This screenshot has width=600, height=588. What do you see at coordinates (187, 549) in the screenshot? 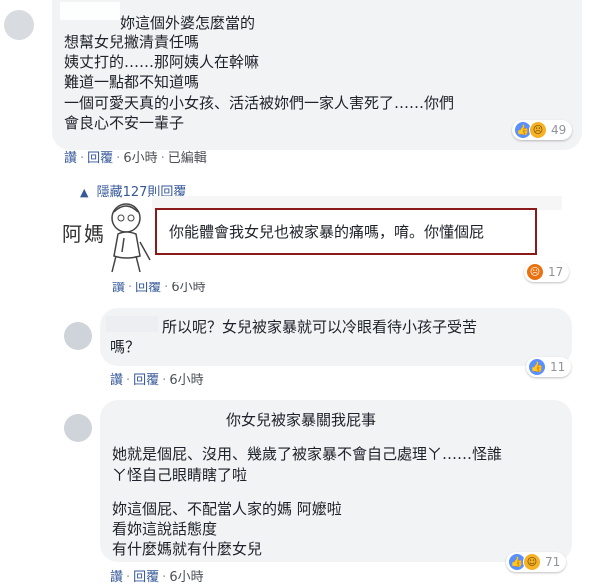
I see `comment-line: 有什麼媽就有什麼女兒` at bounding box center [187, 549].